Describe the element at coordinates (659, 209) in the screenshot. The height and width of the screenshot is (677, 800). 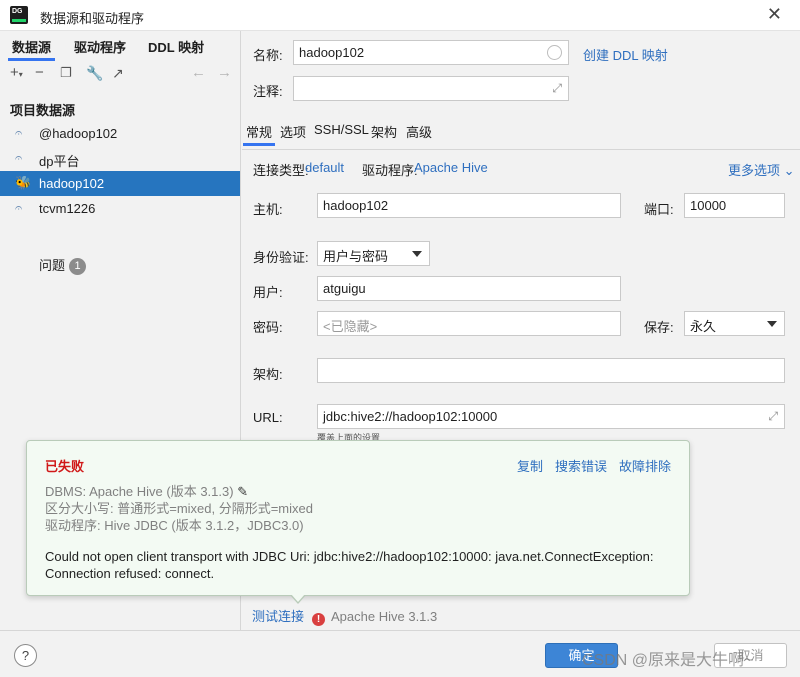
I see `port-label: 端口:` at that location.